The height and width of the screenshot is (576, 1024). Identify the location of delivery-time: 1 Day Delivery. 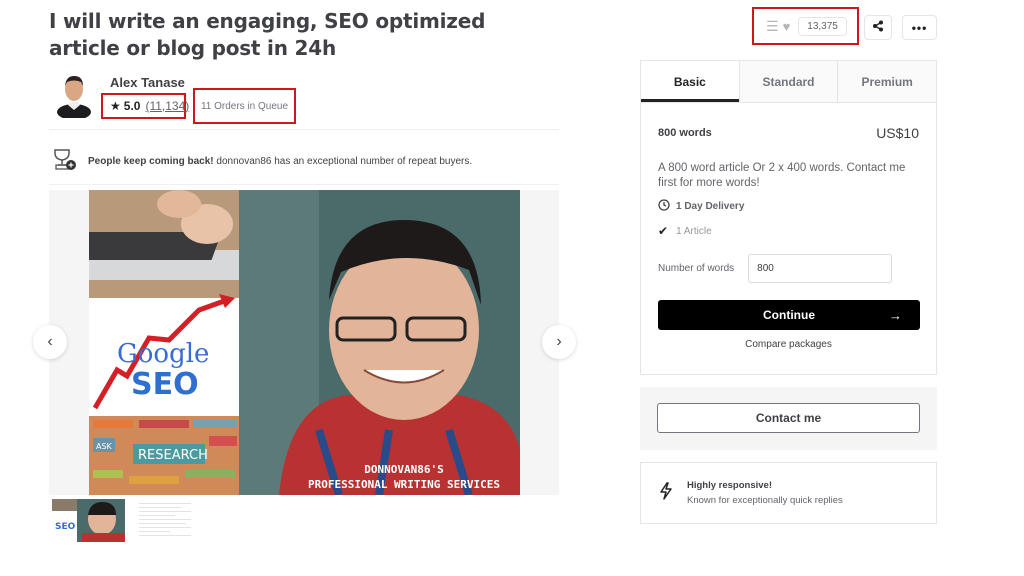
(788, 206).